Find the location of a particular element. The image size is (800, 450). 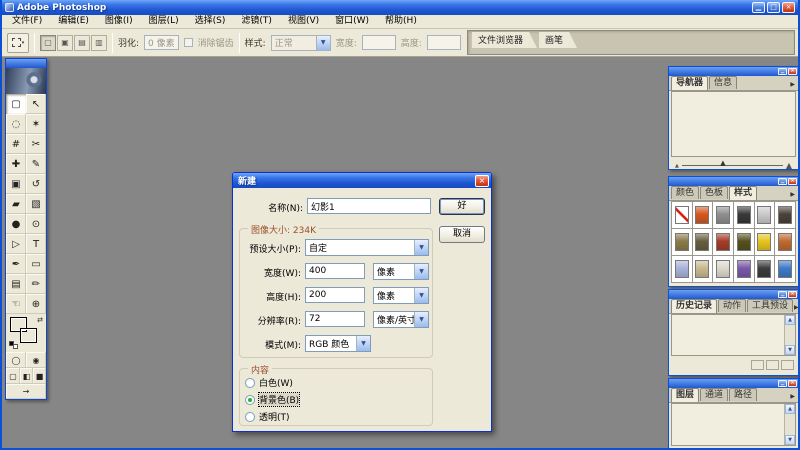

subtract-from-selection-button: ▤ is located at coordinates (82, 42).